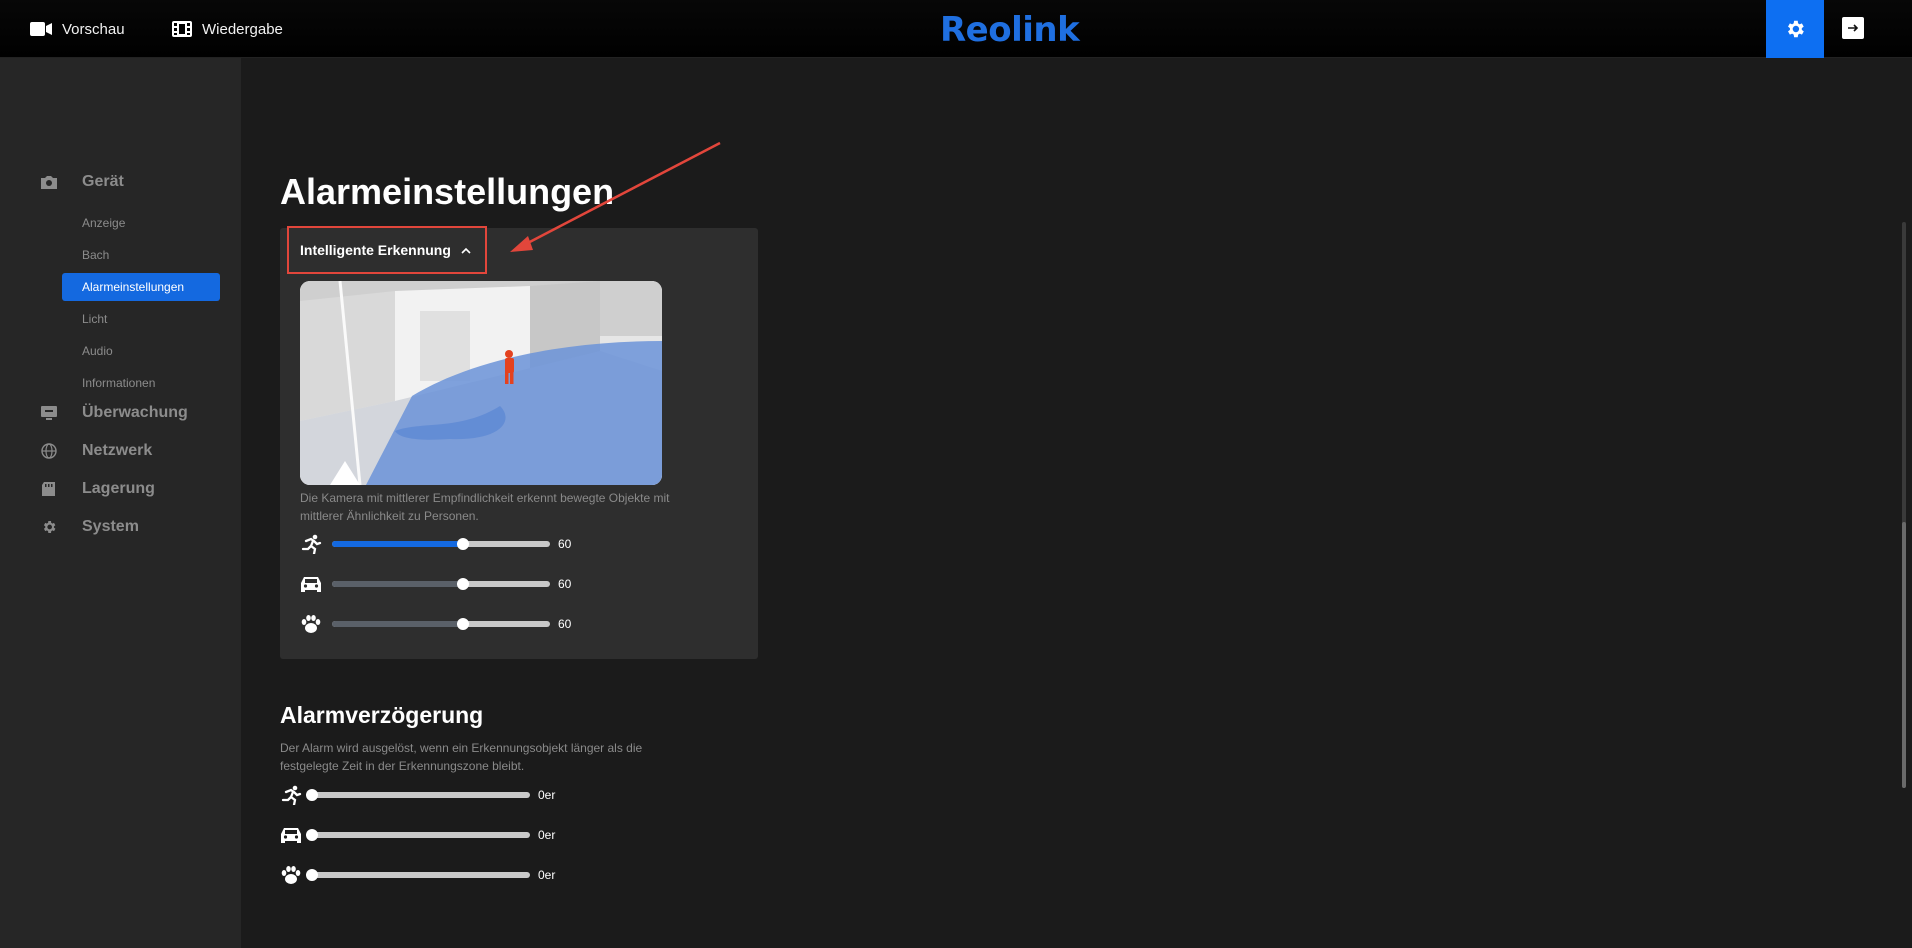  I want to click on sidebar-group-device: Gerät, so click(120, 182).